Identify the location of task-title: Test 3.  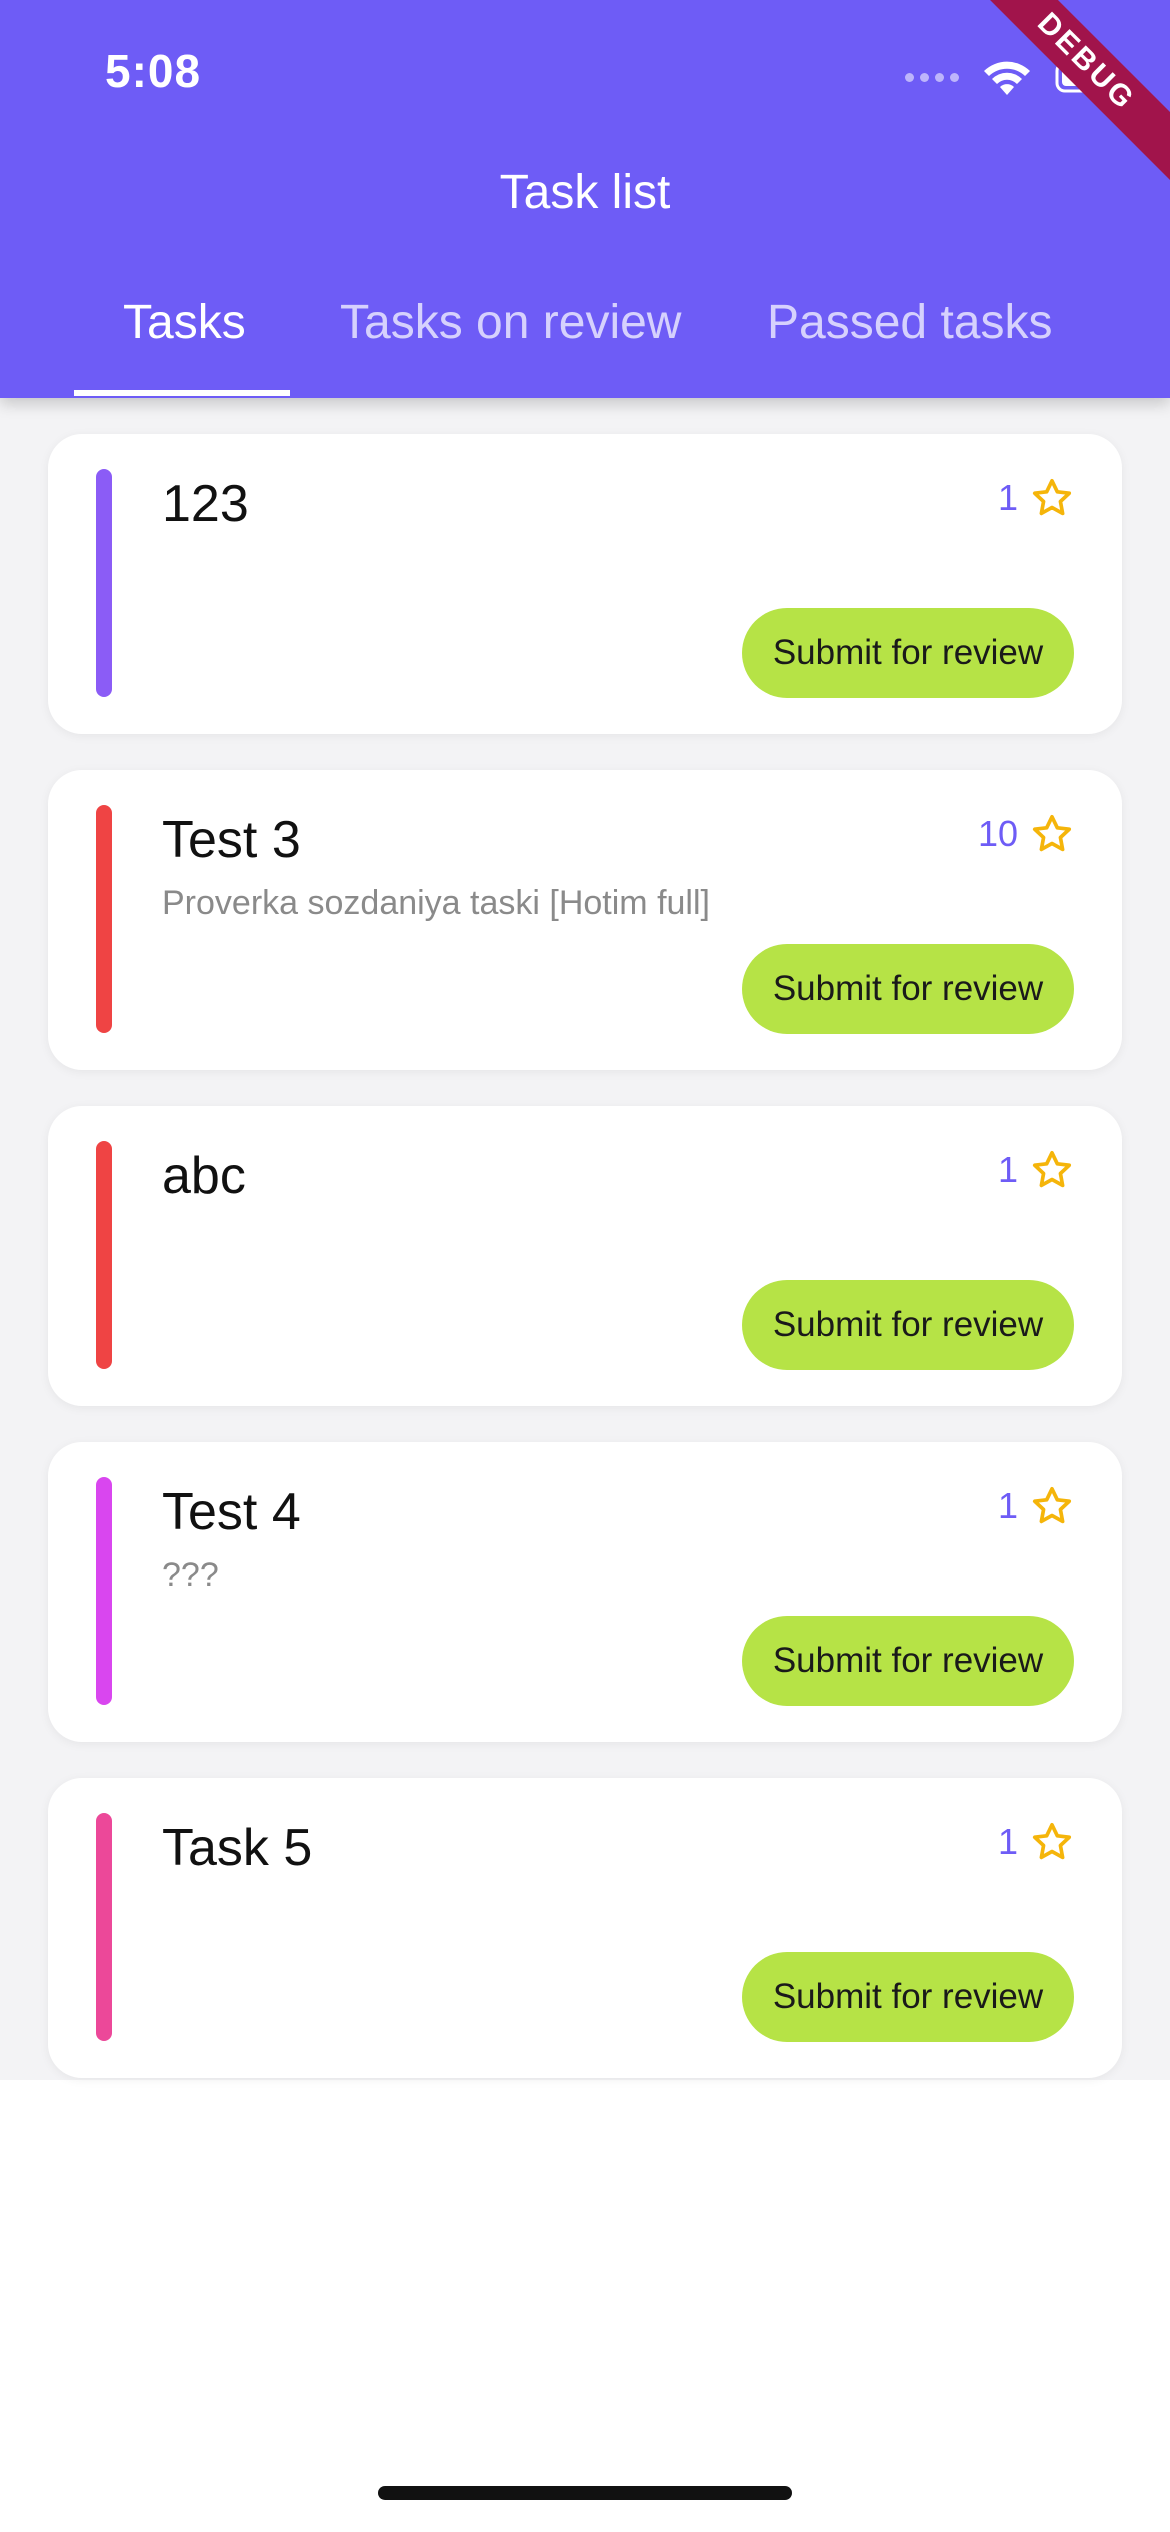
(231, 840).